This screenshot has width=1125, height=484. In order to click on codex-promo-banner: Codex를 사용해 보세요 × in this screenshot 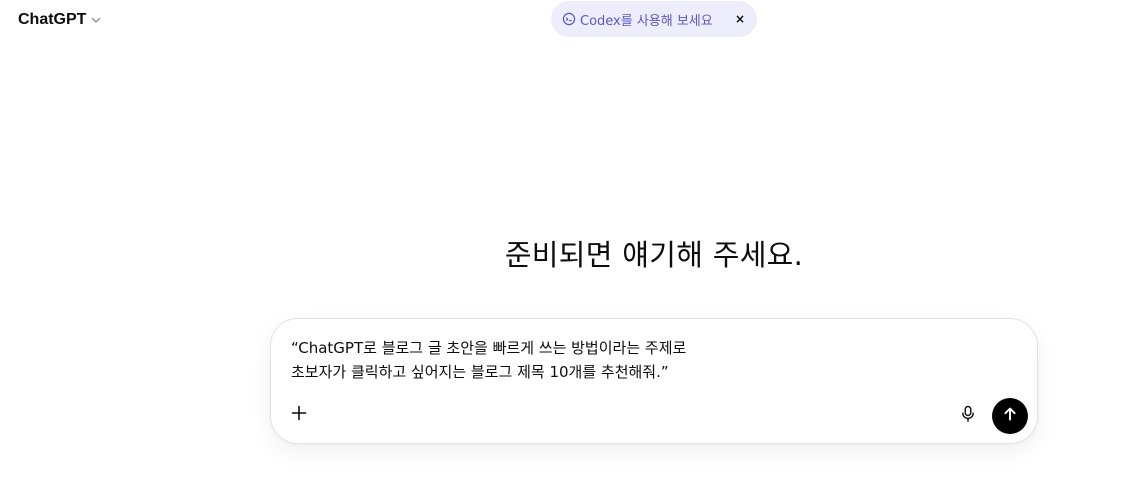, I will do `click(654, 19)`.